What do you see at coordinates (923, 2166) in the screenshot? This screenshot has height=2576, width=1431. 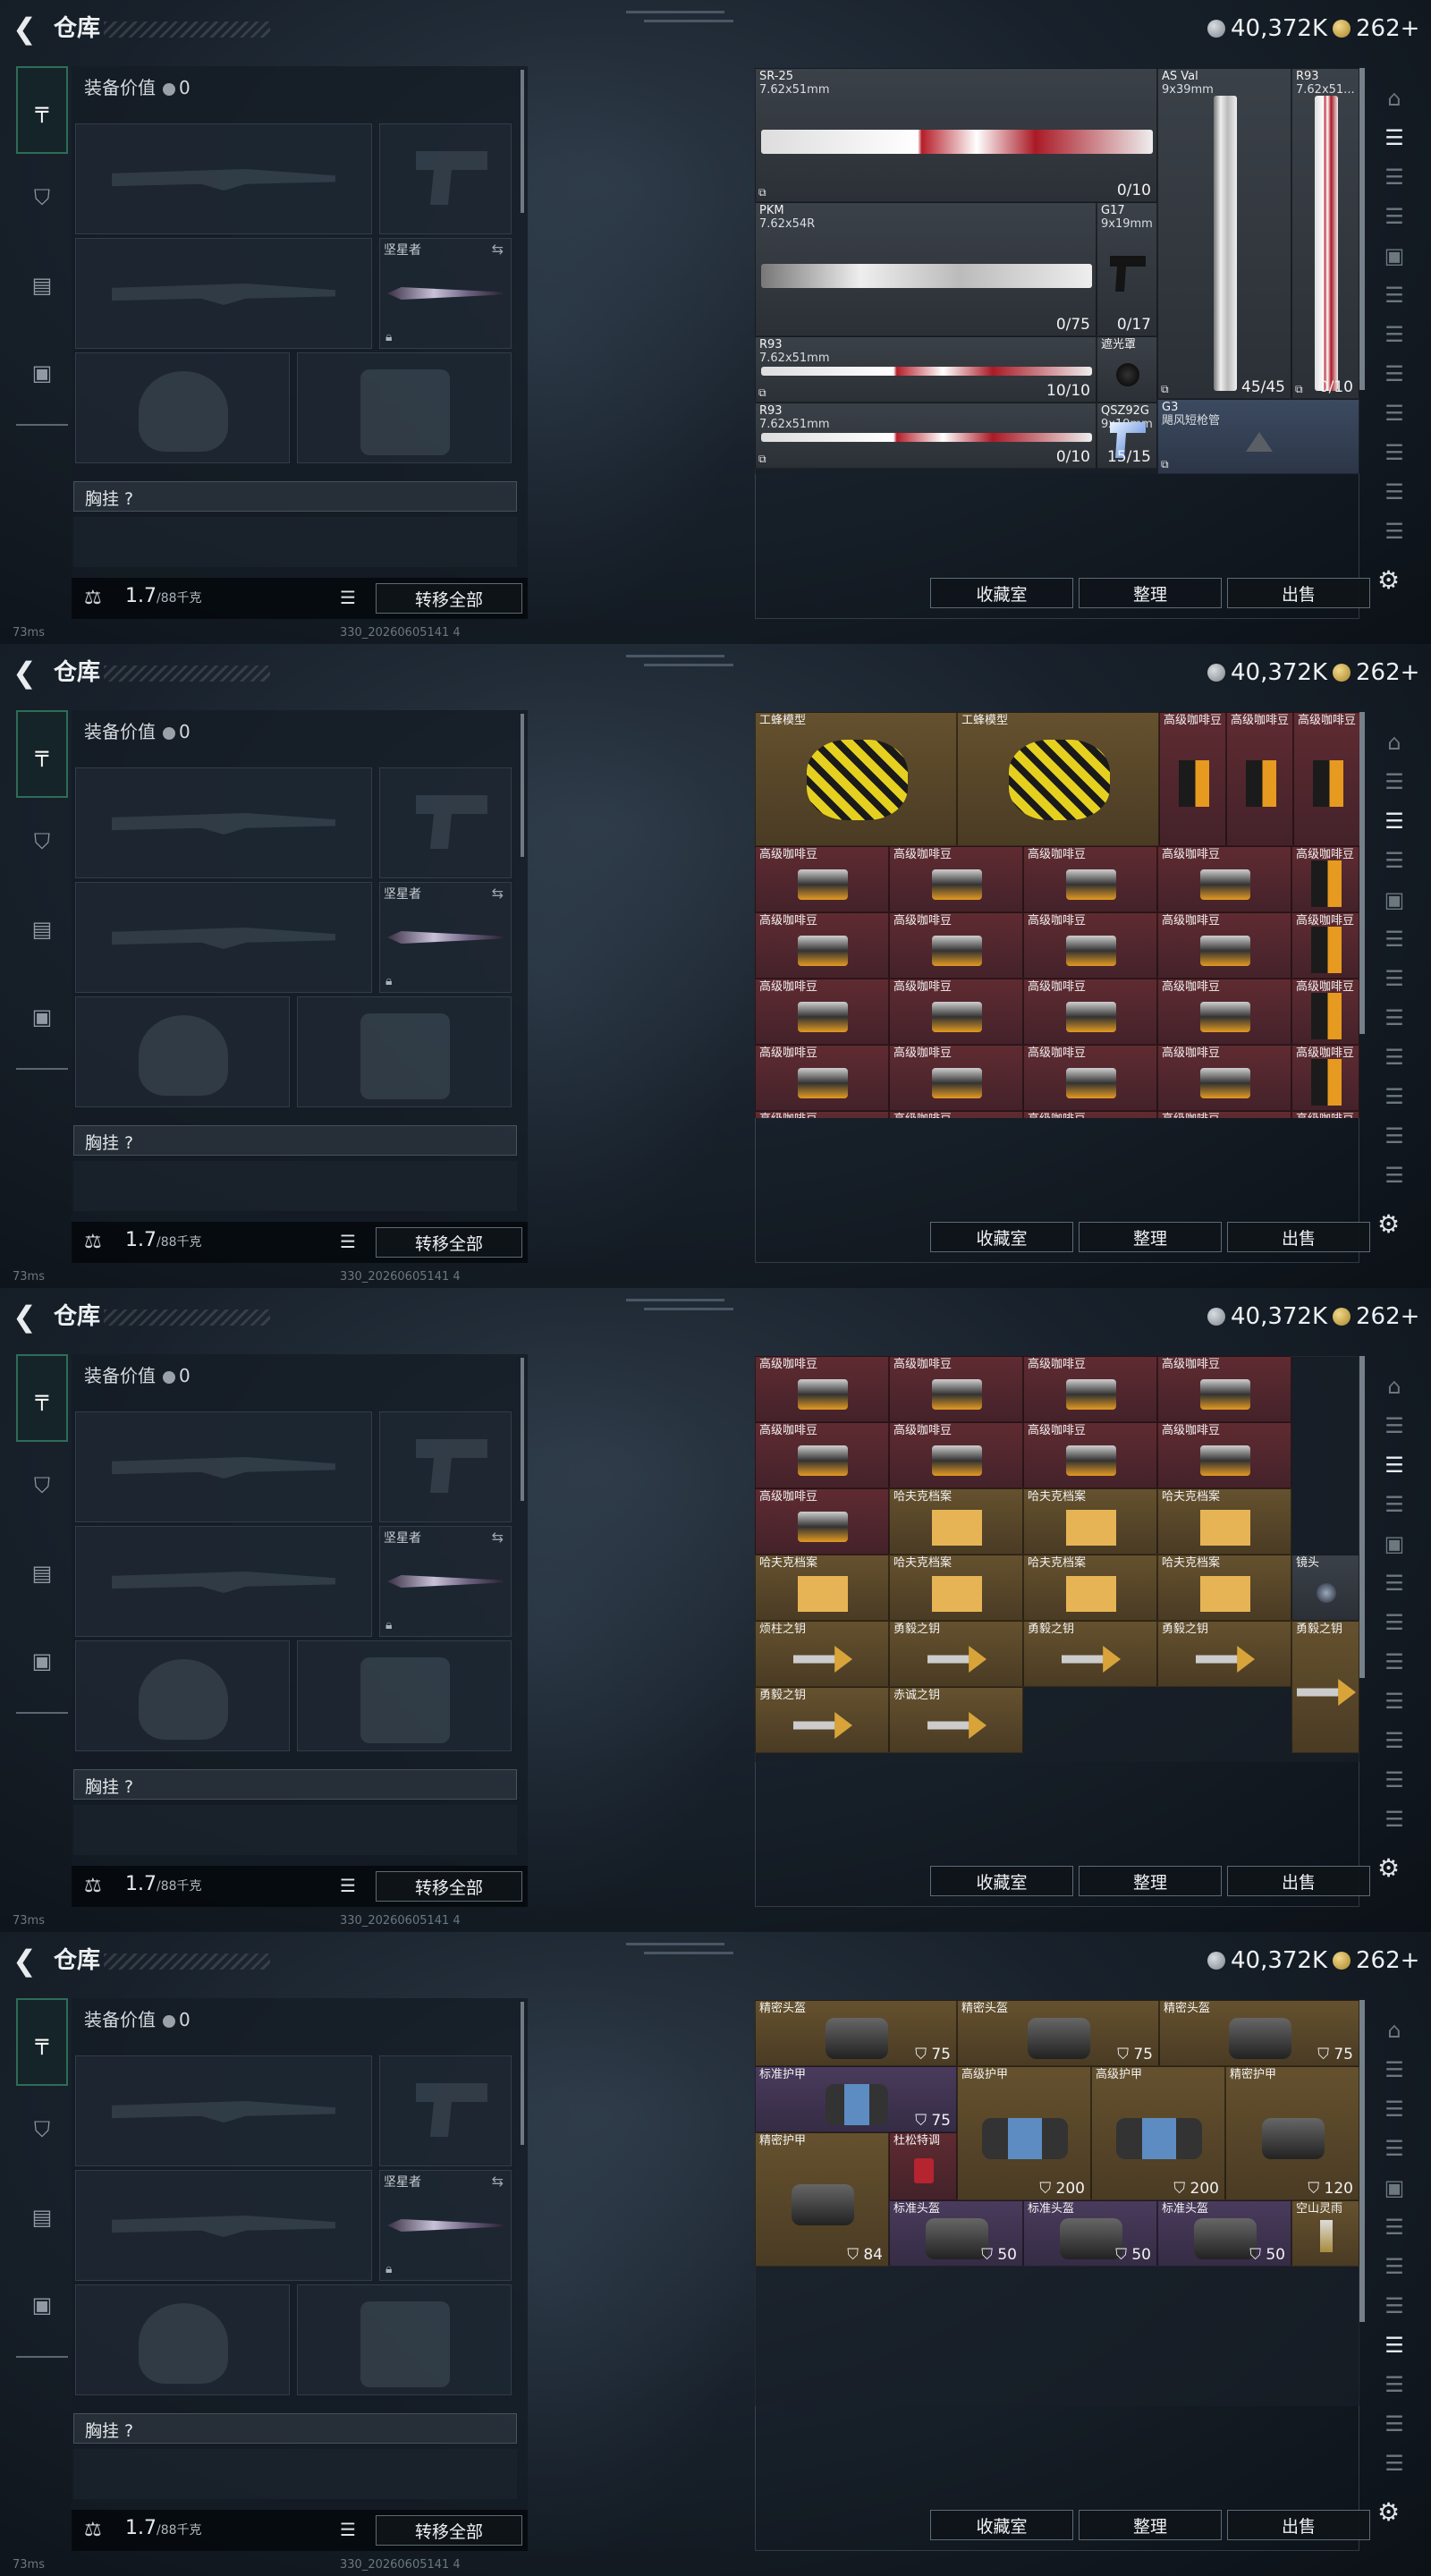 I see `grid-item: 杜松特调` at bounding box center [923, 2166].